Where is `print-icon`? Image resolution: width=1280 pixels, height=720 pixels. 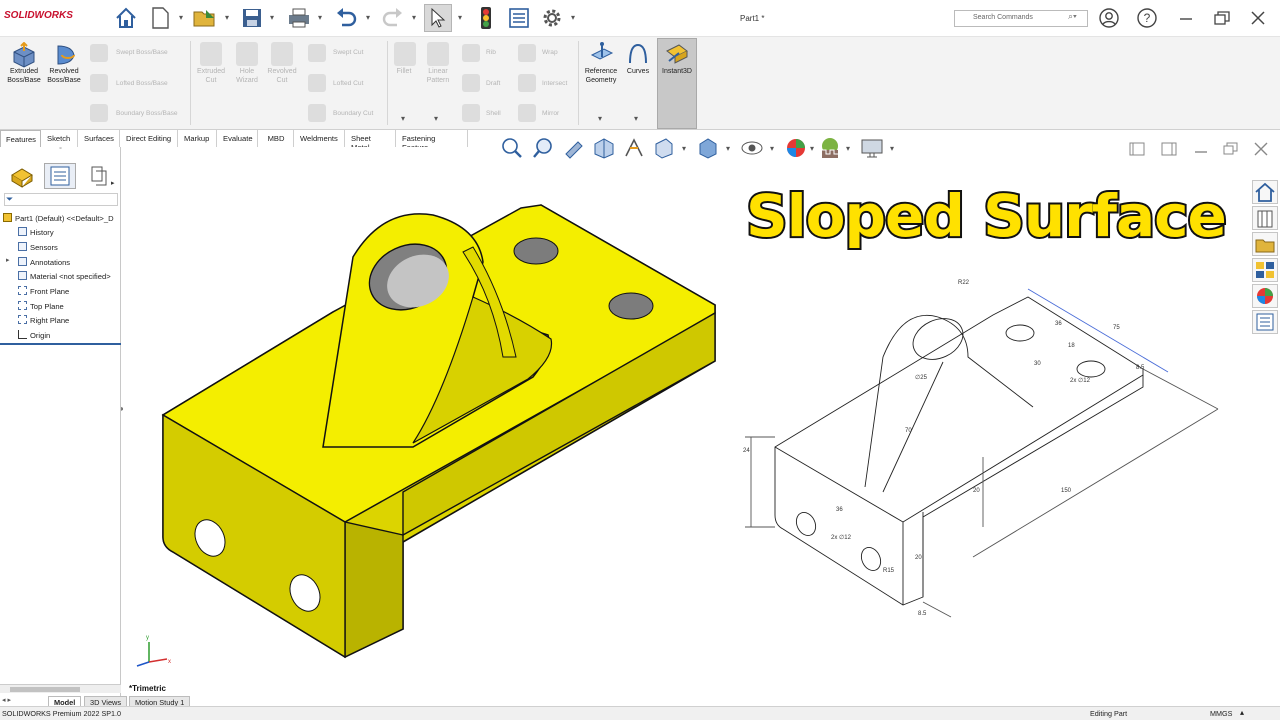
print-icon is located at coordinates (299, 18).